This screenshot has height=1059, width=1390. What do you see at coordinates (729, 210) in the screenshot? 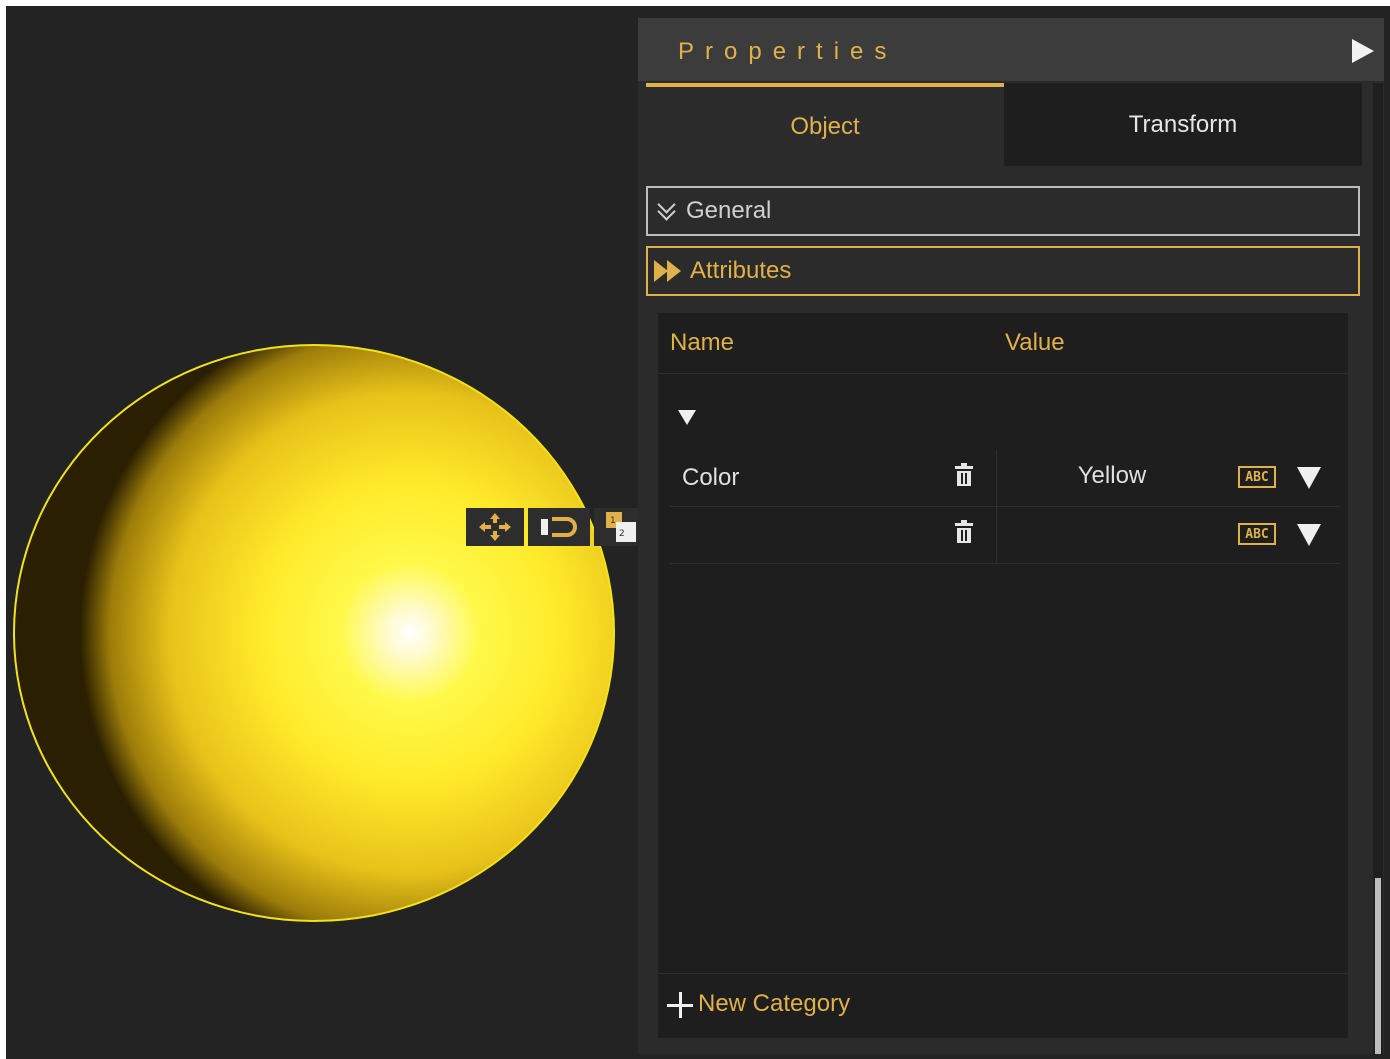
I see `section-general-label: General` at bounding box center [729, 210].